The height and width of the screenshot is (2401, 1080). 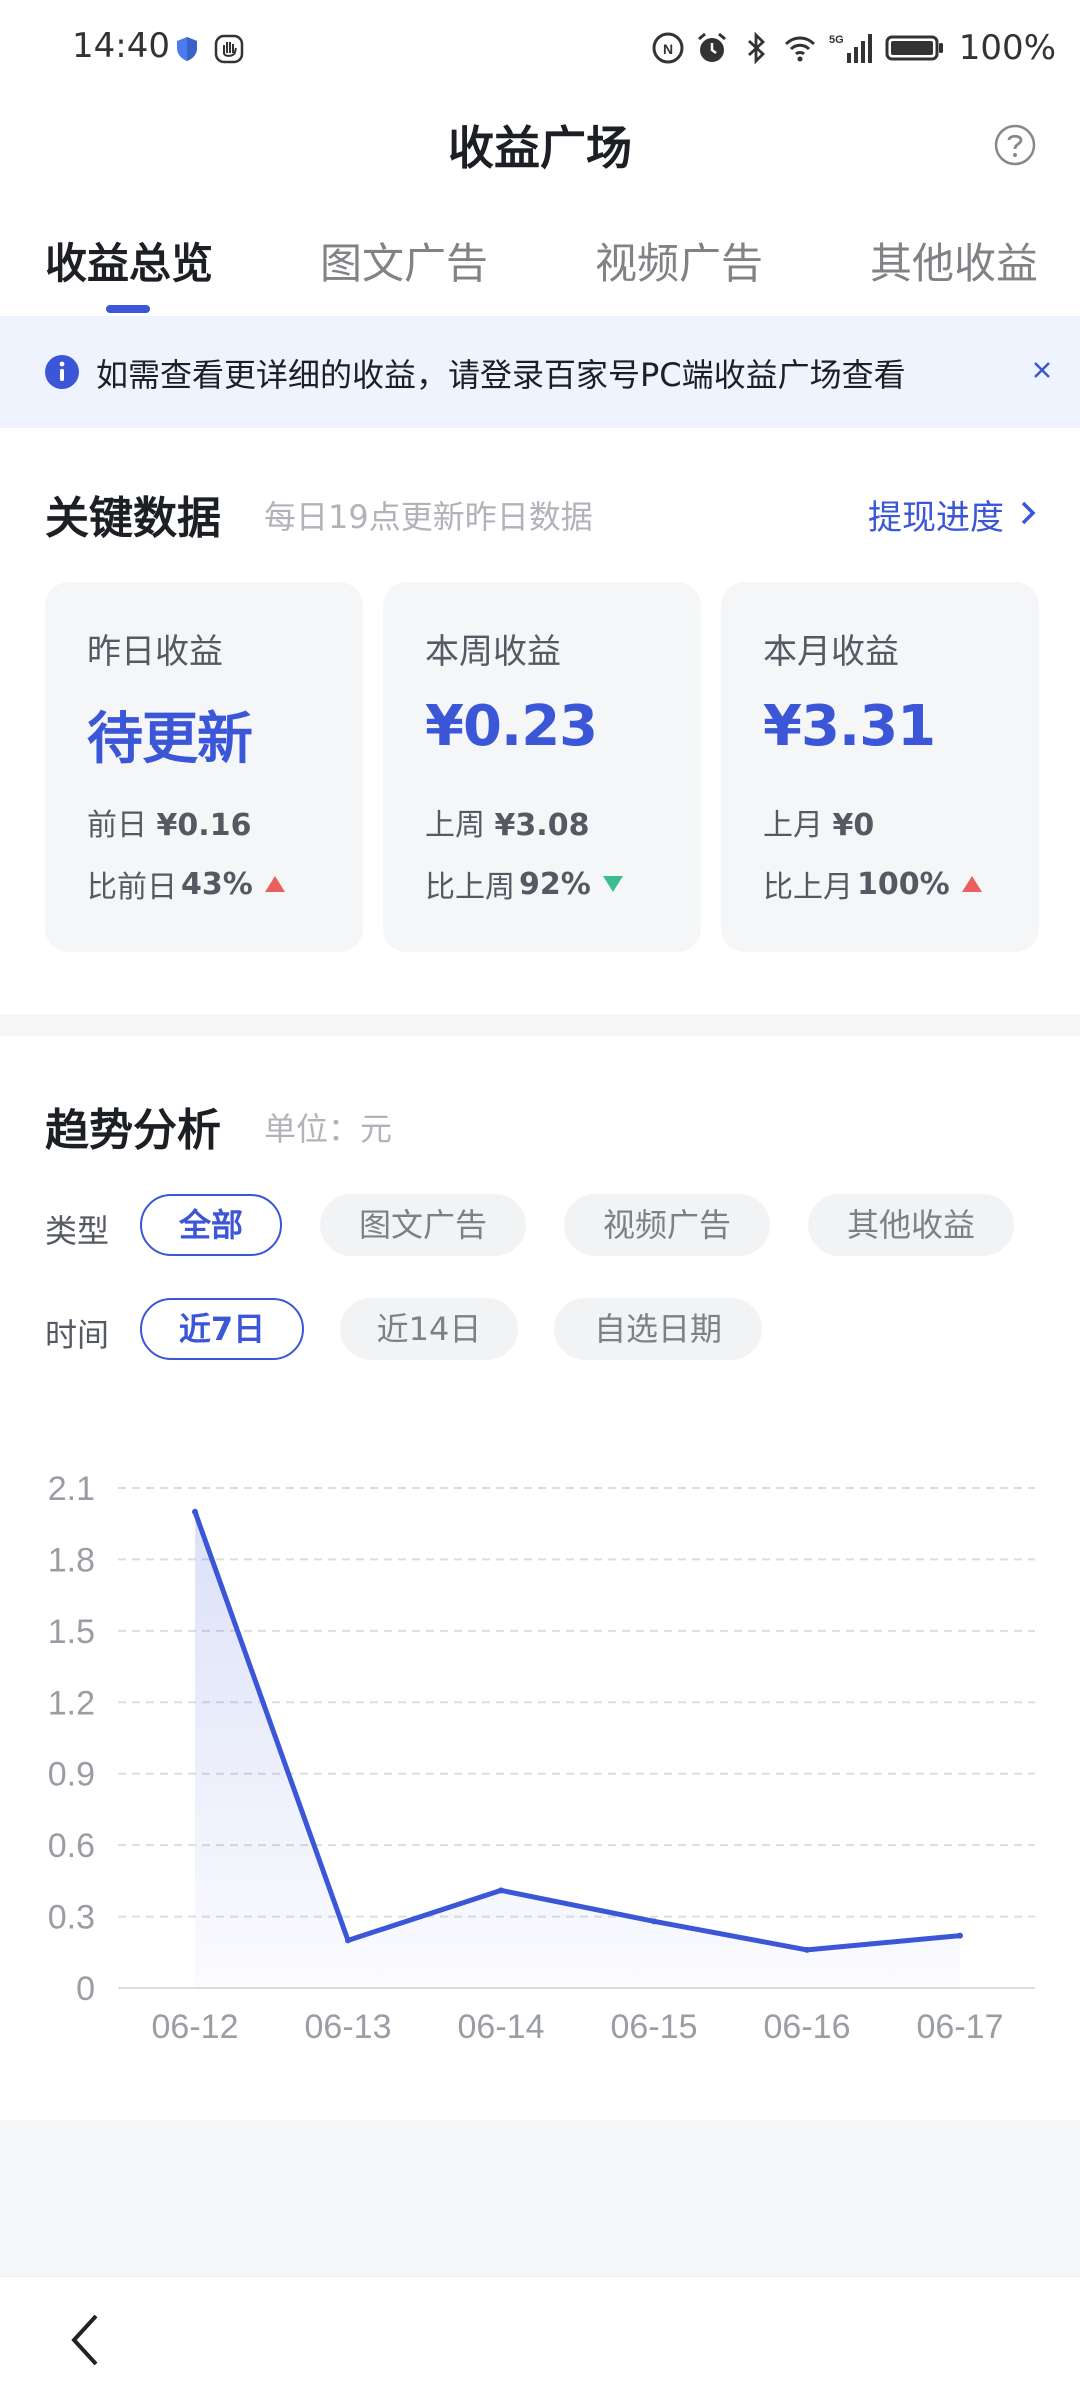 What do you see at coordinates (667, 1225) in the screenshot?
I see `type-chip-video: 视频广告` at bounding box center [667, 1225].